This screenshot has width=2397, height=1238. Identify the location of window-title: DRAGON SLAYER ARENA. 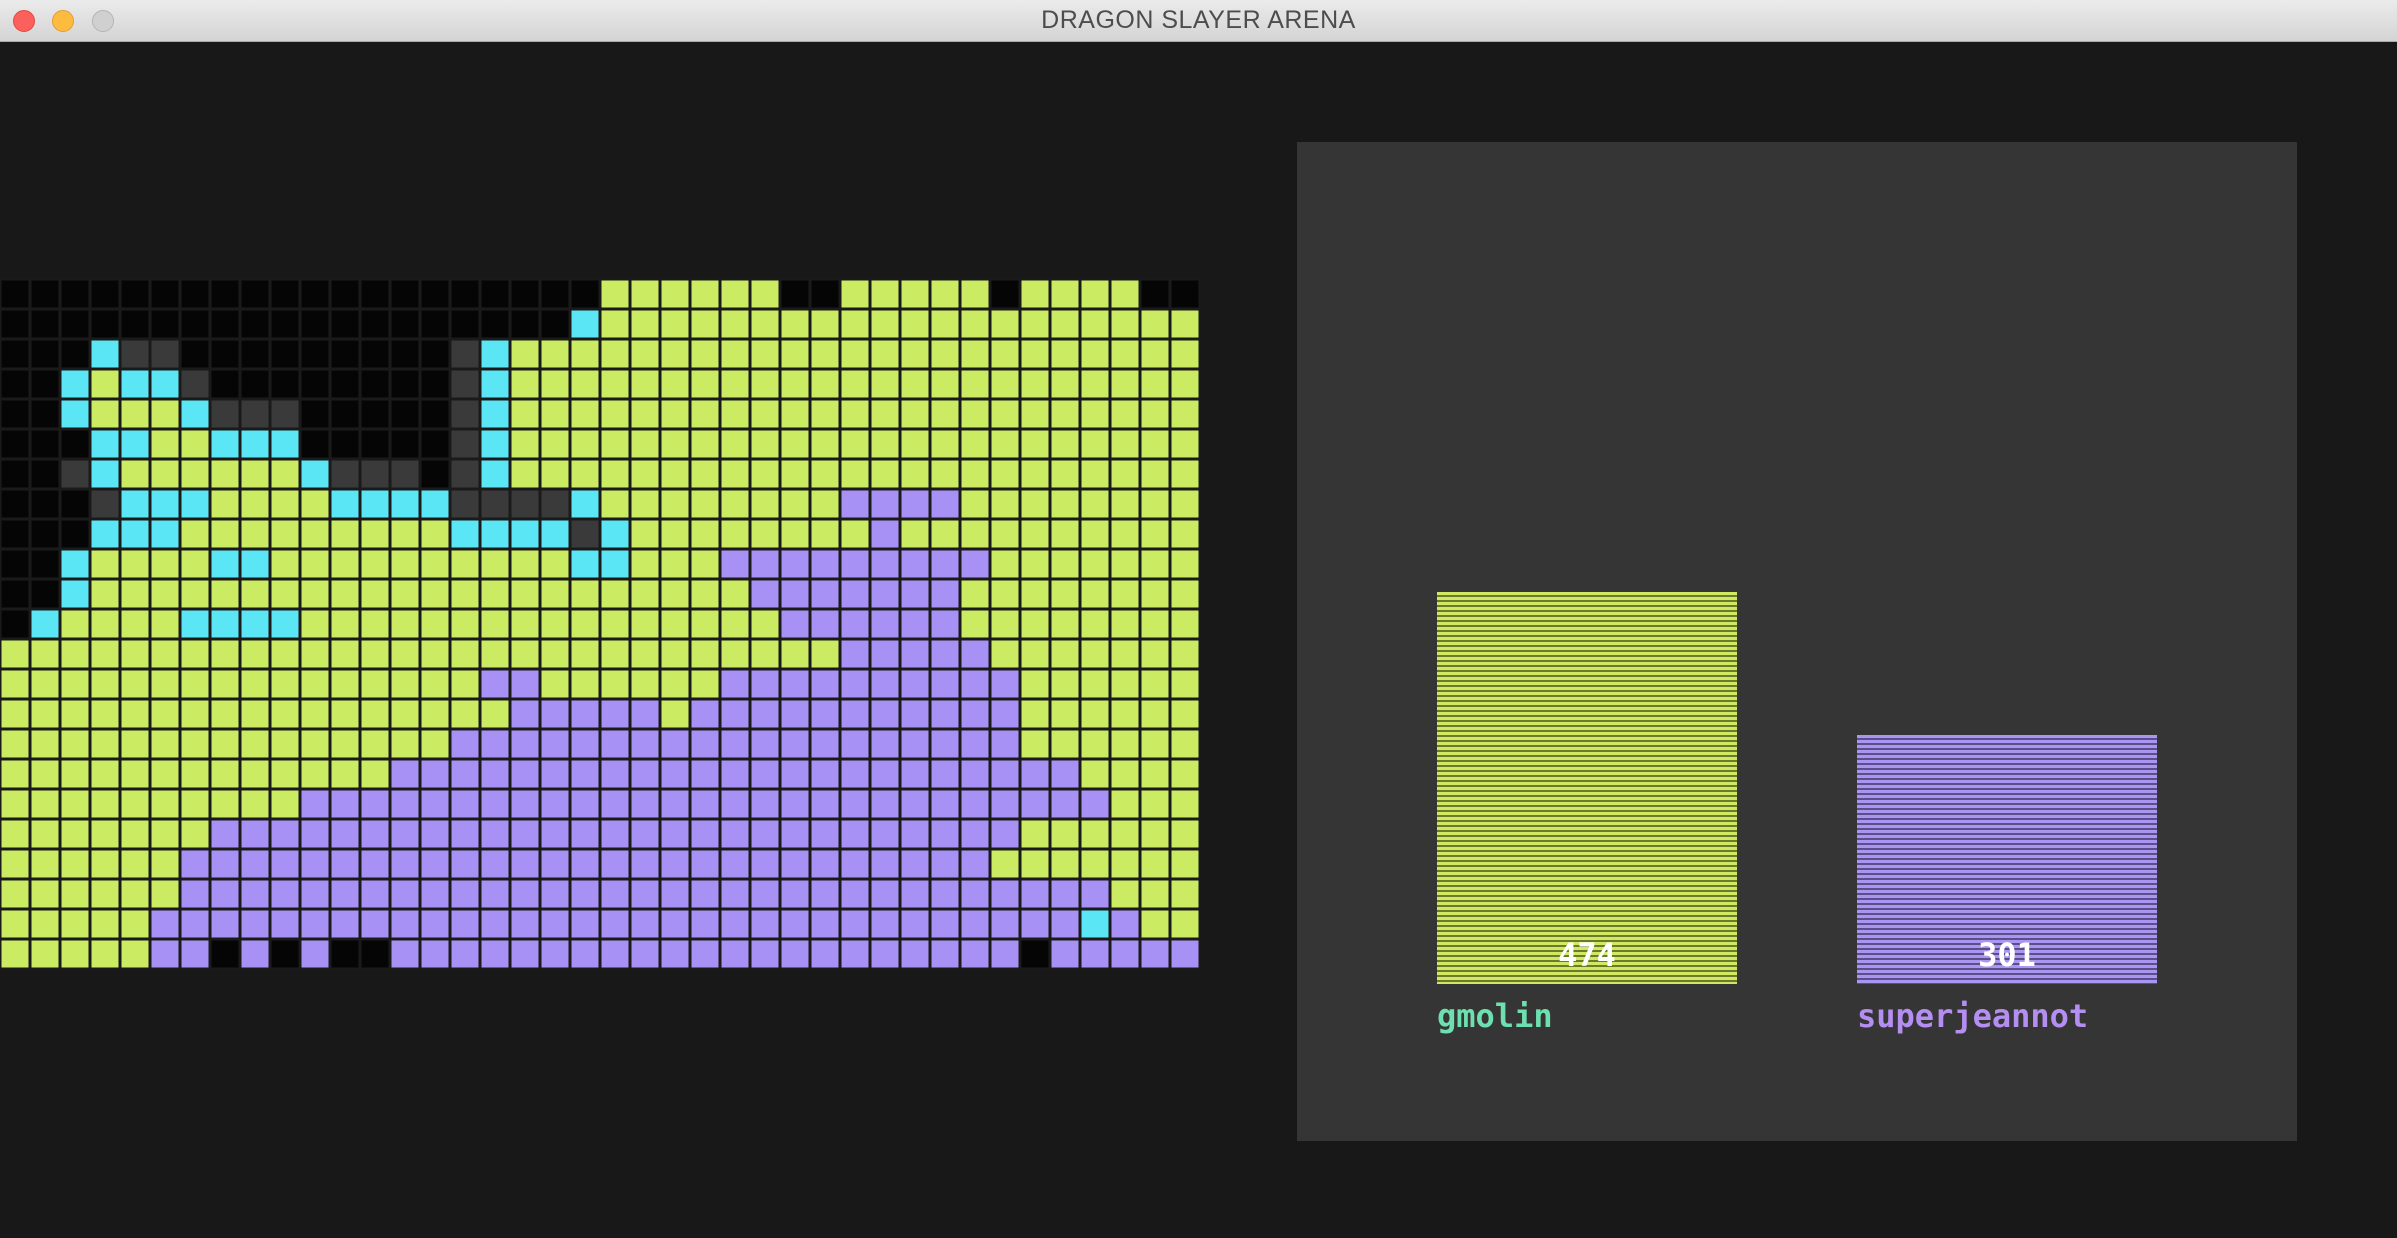
(1198, 20).